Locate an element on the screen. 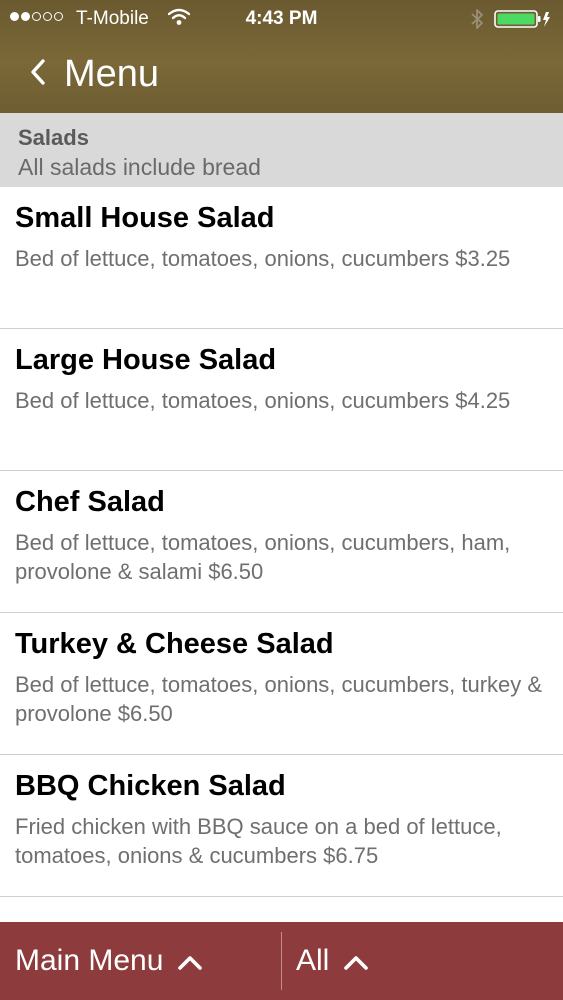 The image size is (563, 1000). menu-item-partial is located at coordinates (281, 910).